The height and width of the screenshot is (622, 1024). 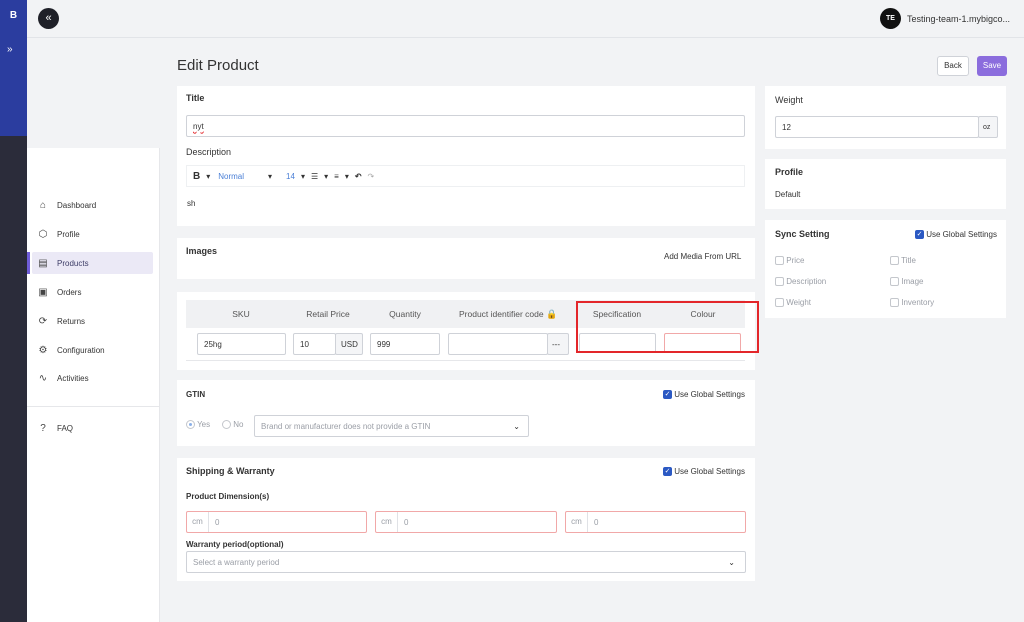 I want to click on box-icon: ▣, so click(x=43, y=292).